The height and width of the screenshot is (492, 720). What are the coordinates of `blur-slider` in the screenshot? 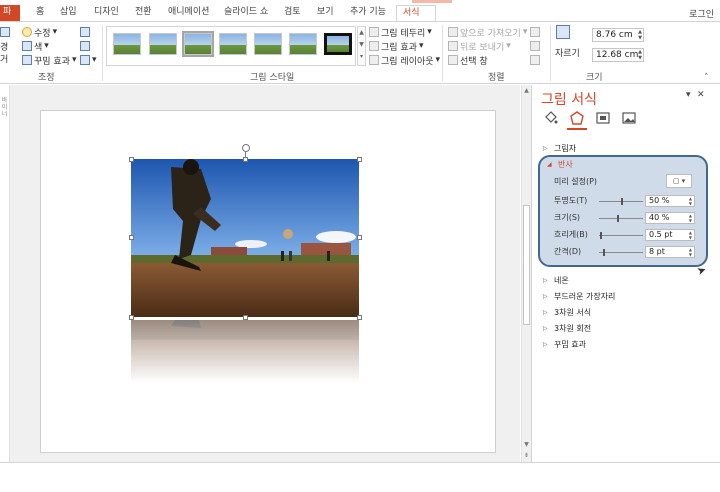 It's located at (621, 235).